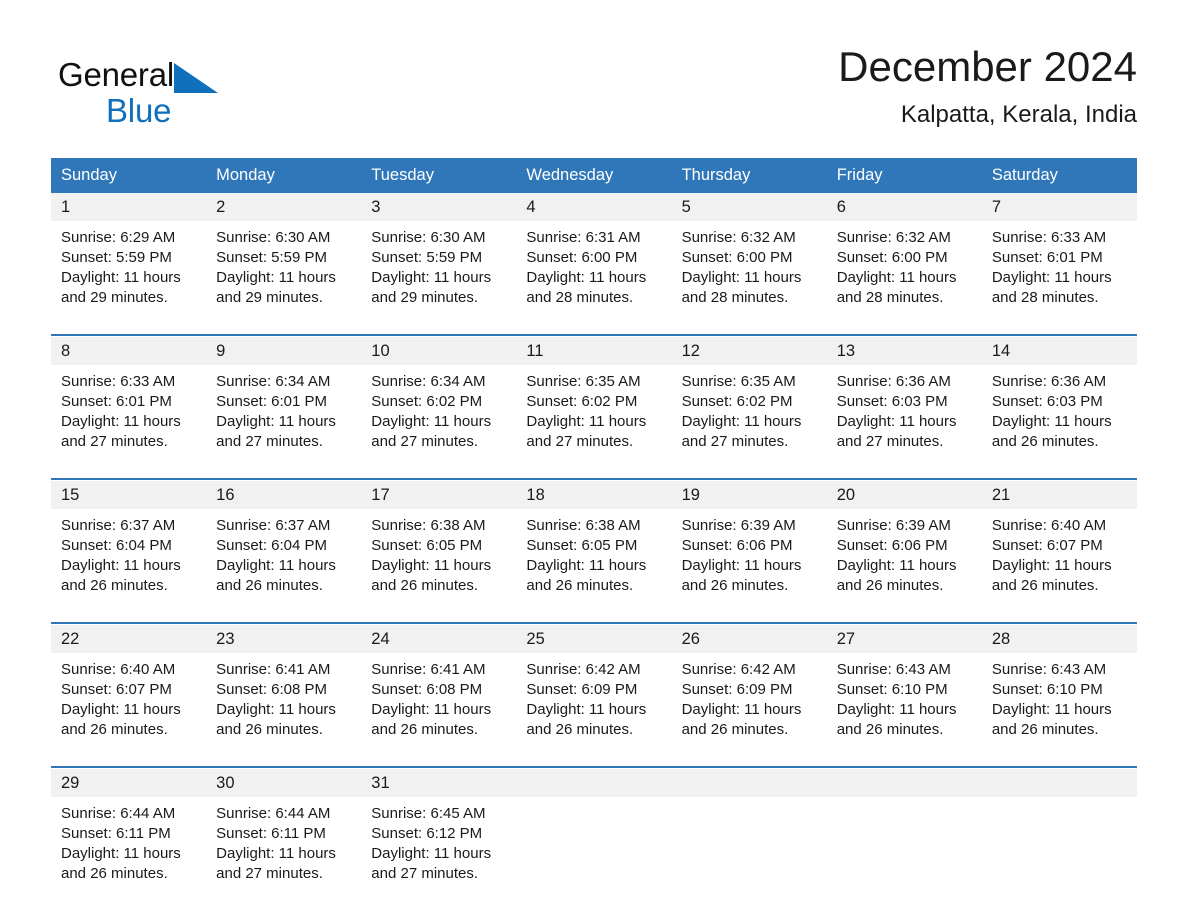 This screenshot has height=918, width=1188. Describe the element at coordinates (439, 351) in the screenshot. I see `day-number-cell: 10` at that location.